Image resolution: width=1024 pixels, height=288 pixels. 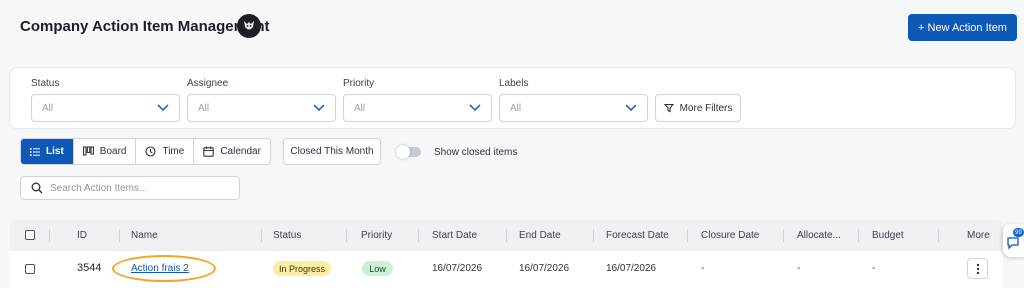 What do you see at coordinates (1018, 232) in the screenshot?
I see `chat-notification-badge: 99` at bounding box center [1018, 232].